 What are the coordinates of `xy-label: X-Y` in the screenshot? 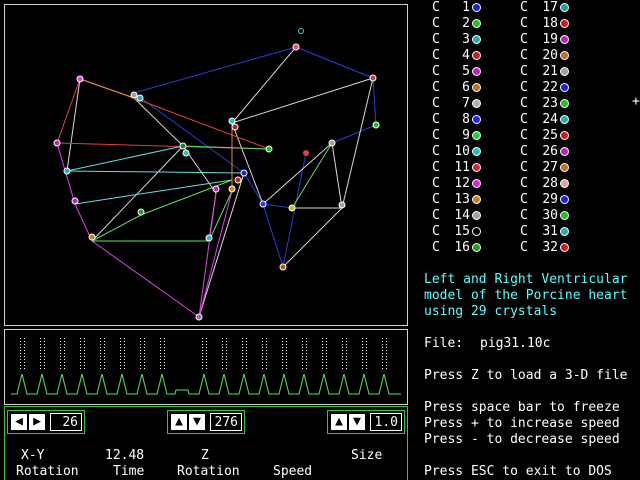 It's located at (33, 455).